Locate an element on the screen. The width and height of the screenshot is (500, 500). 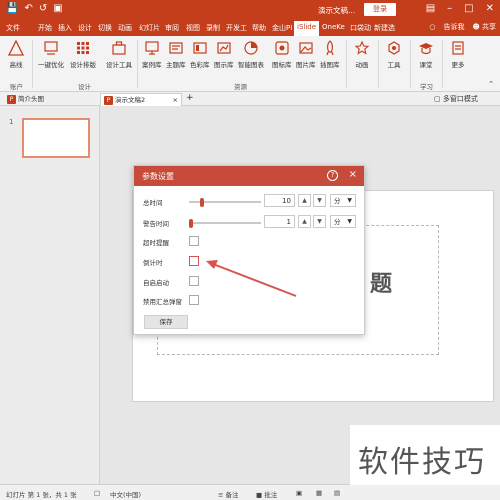
tab-design: 设计 is located at coordinates (85, 28).